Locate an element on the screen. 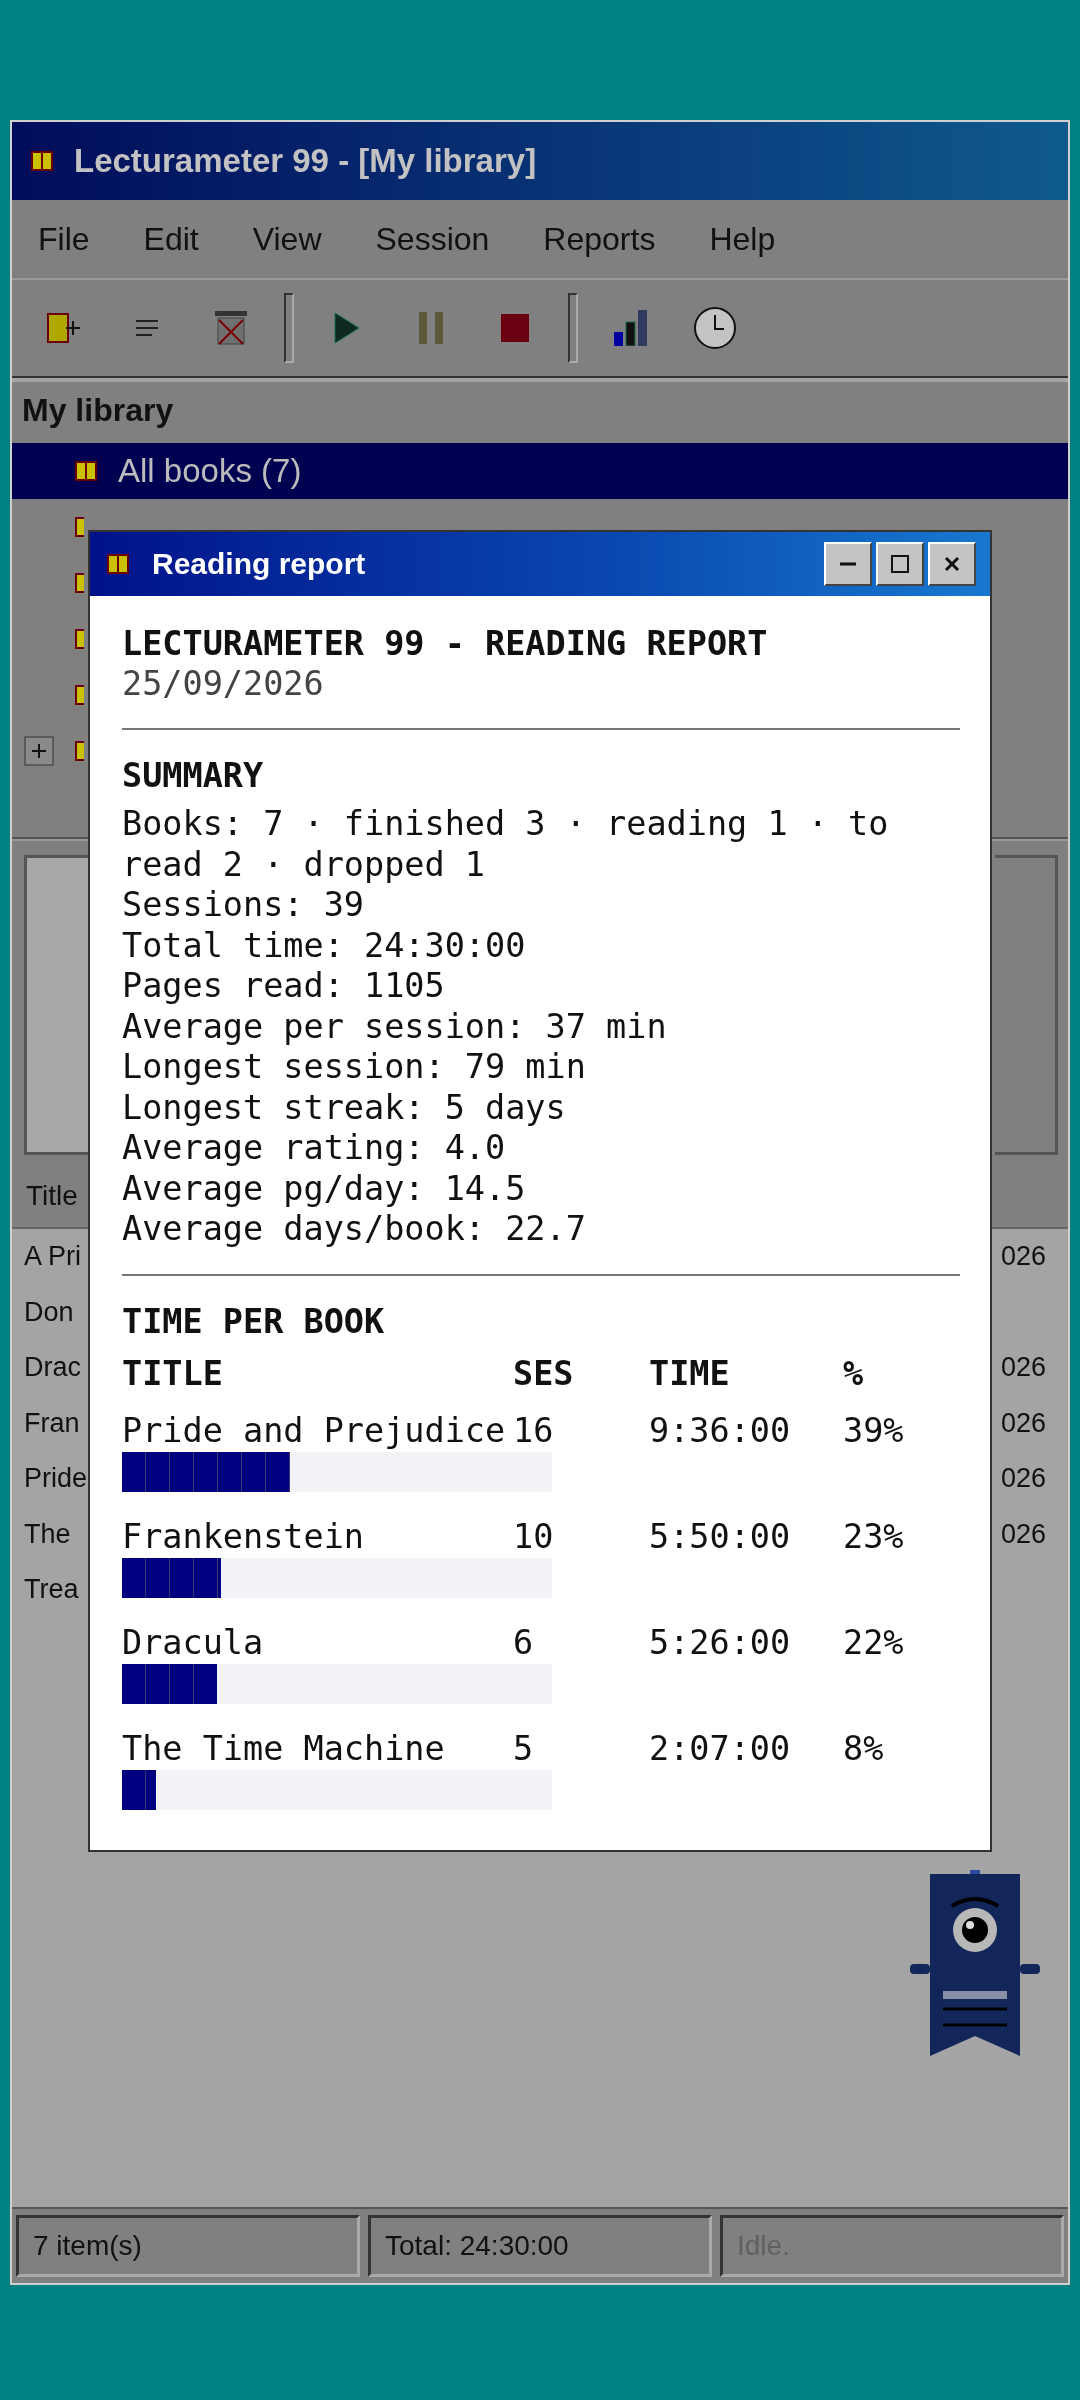 Image resolution: width=1080 pixels, height=2400 pixels. table-cell: Drac is located at coordinates (52, 1368).